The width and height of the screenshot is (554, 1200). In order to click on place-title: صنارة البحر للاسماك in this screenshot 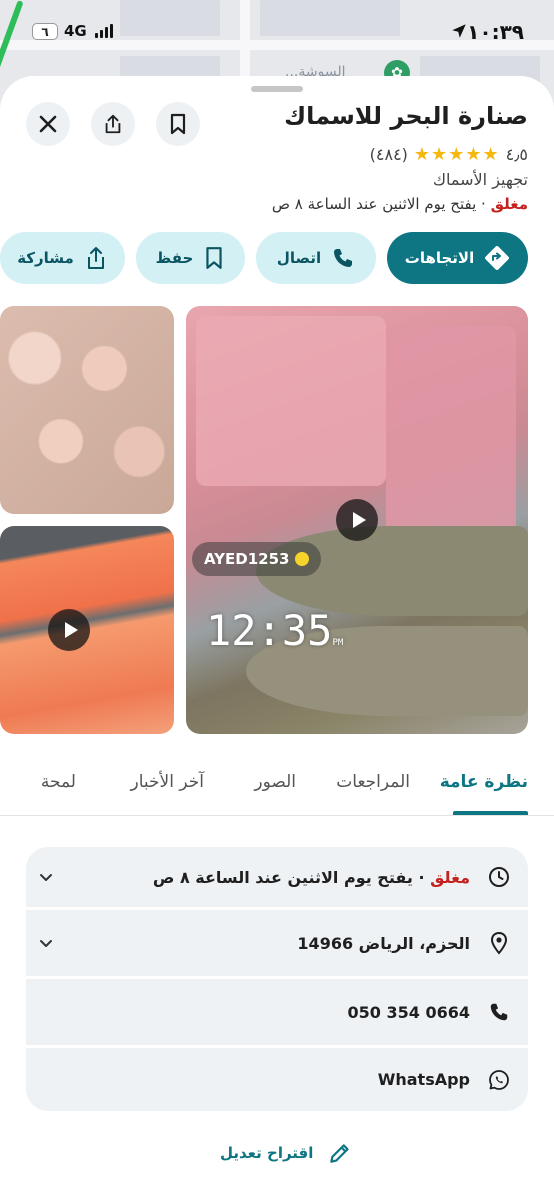, I will do `click(406, 116)`.